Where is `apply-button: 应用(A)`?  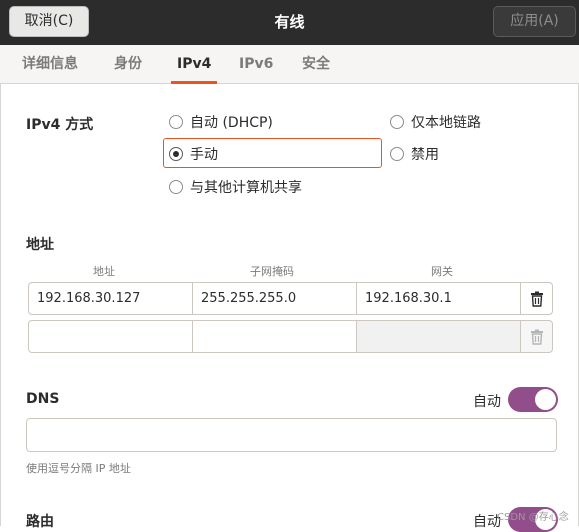 apply-button: 应用(A) is located at coordinates (534, 21).